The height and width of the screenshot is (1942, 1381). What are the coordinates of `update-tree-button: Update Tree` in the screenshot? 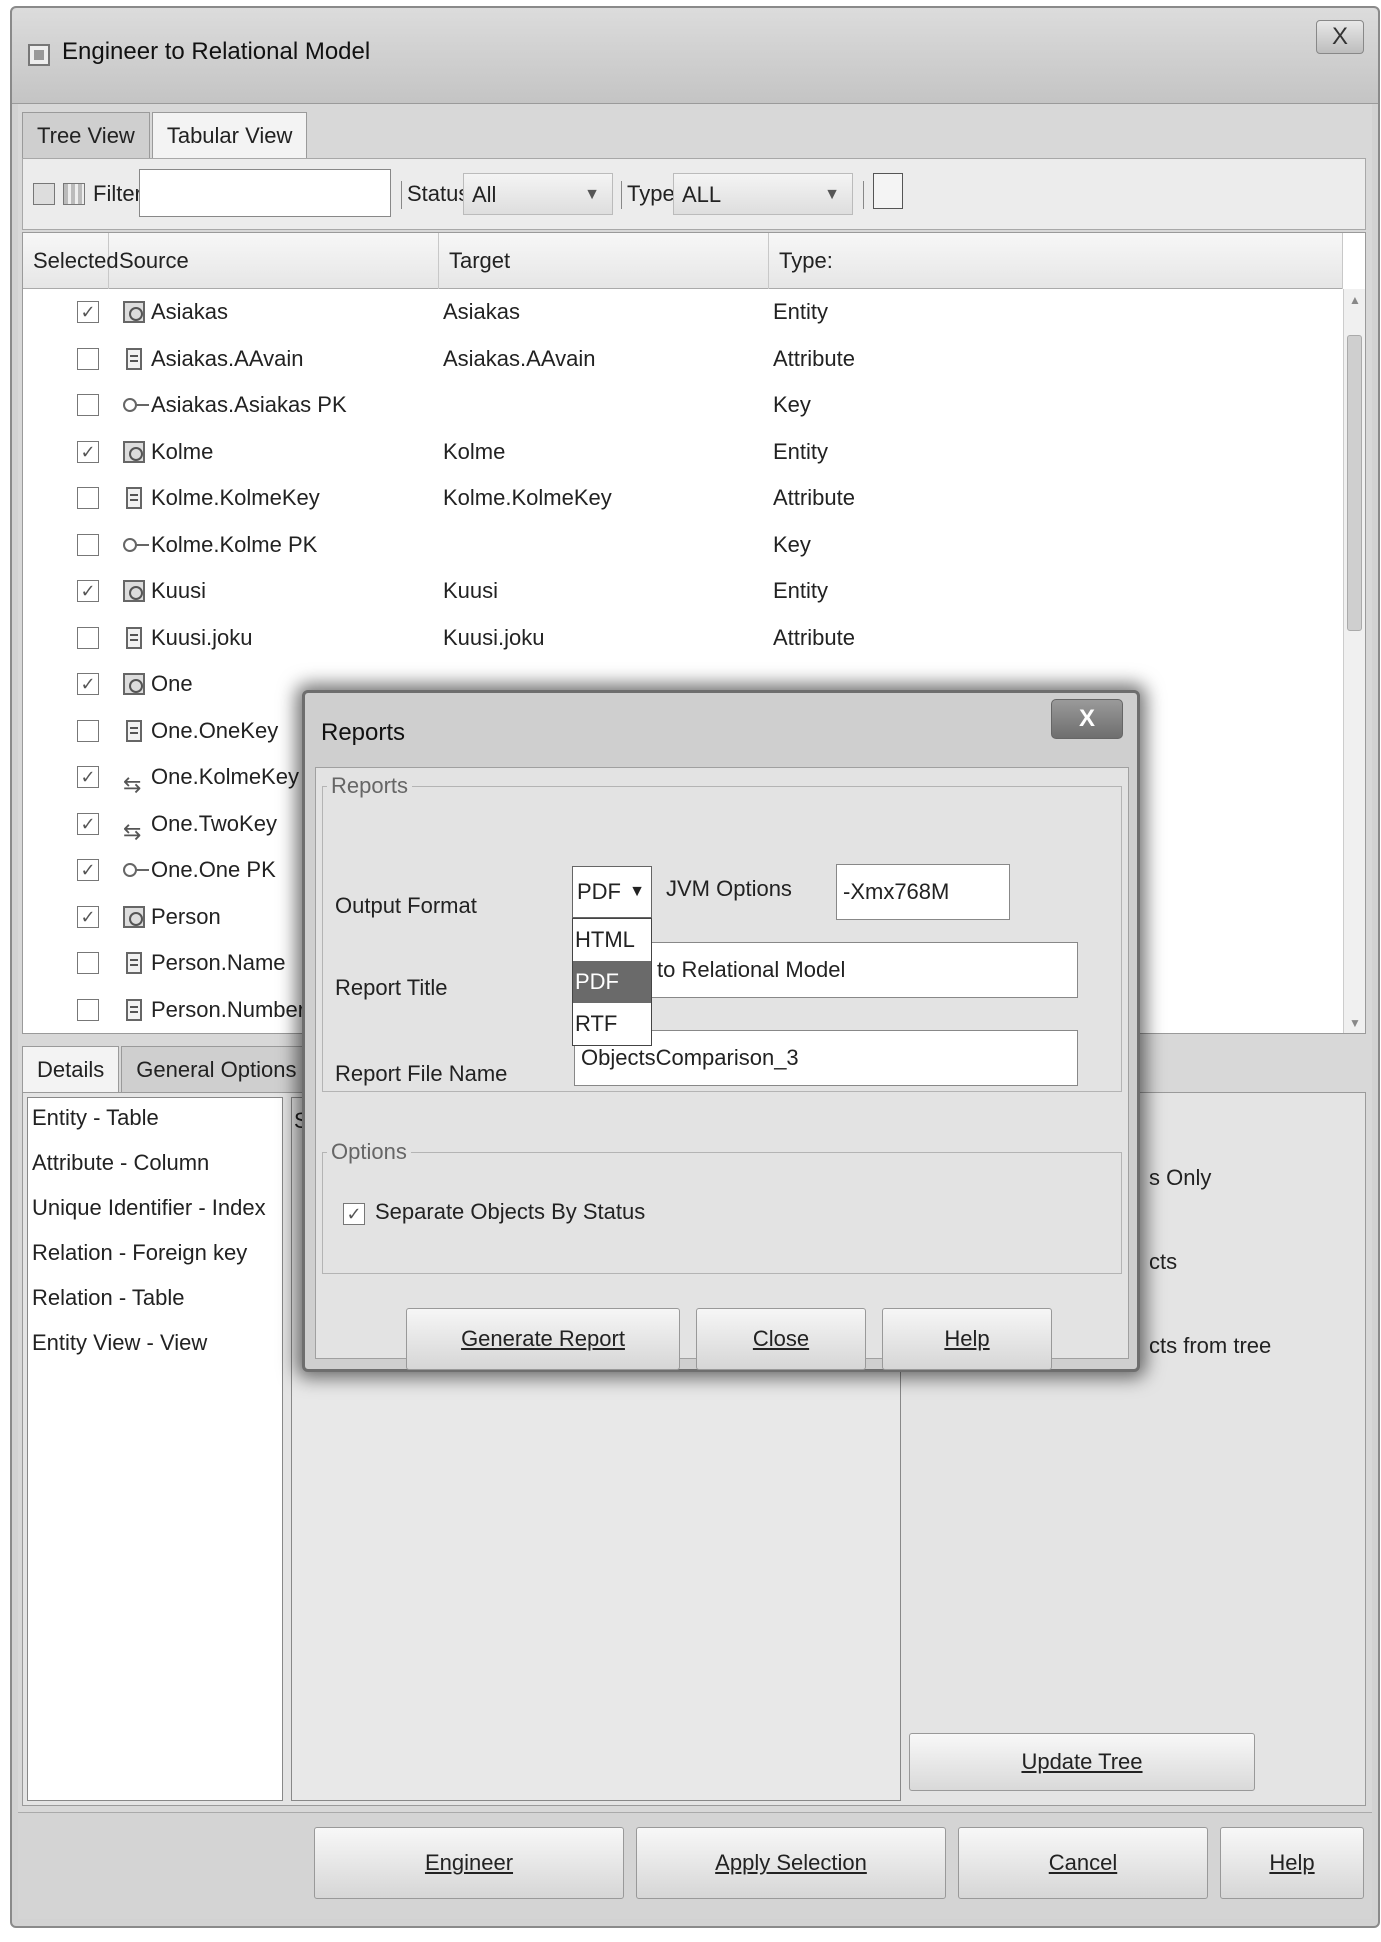 It's located at (1082, 1762).